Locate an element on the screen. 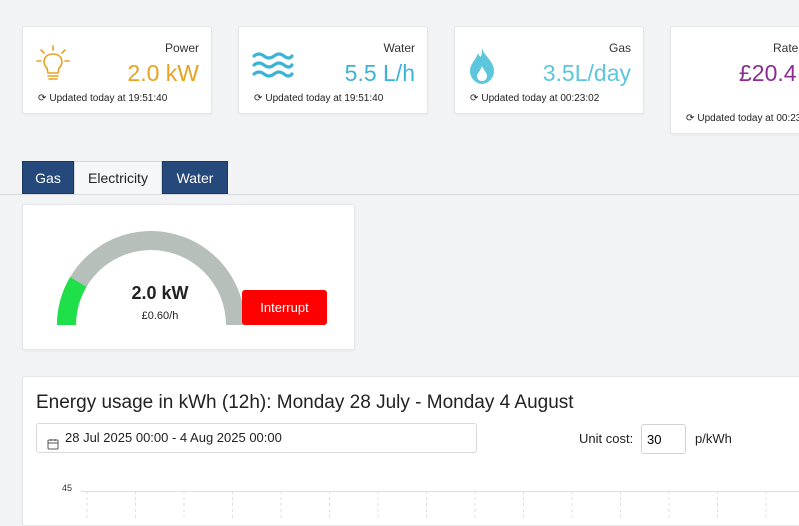 This screenshot has width=799, height=526. lightbulb-icon is located at coordinates (53, 66).